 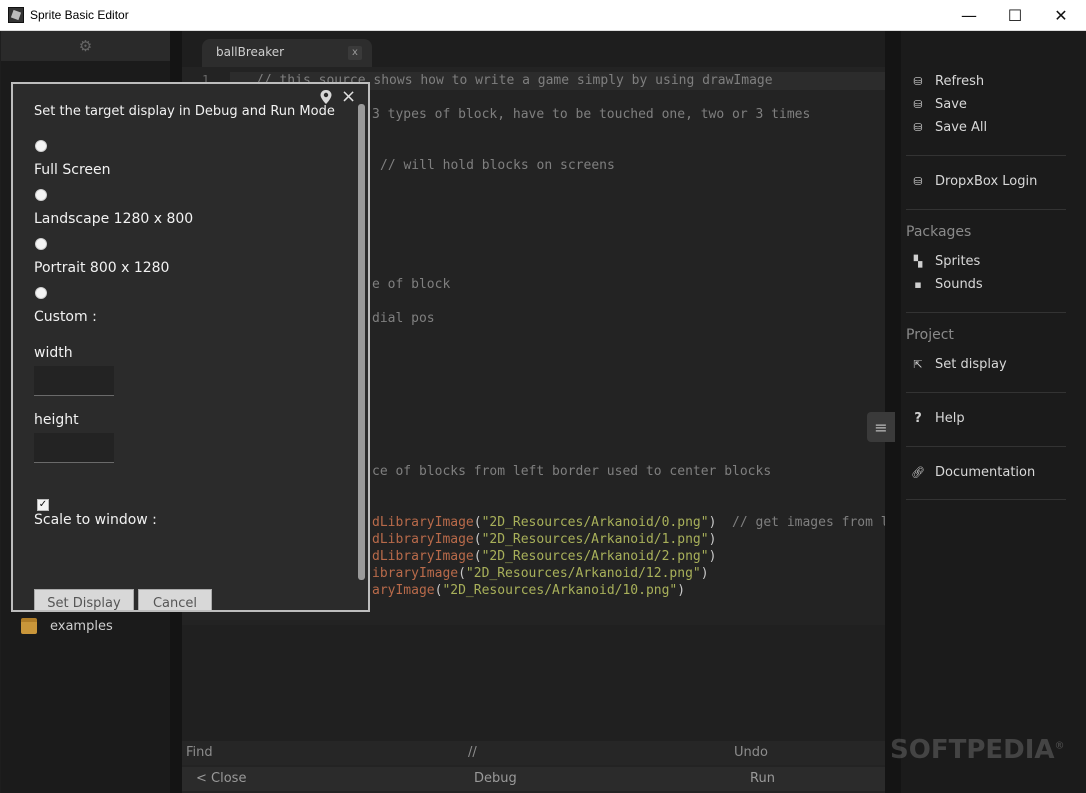 I want to click on scale-to-window-checkbox: ✓, so click(x=43, y=505).